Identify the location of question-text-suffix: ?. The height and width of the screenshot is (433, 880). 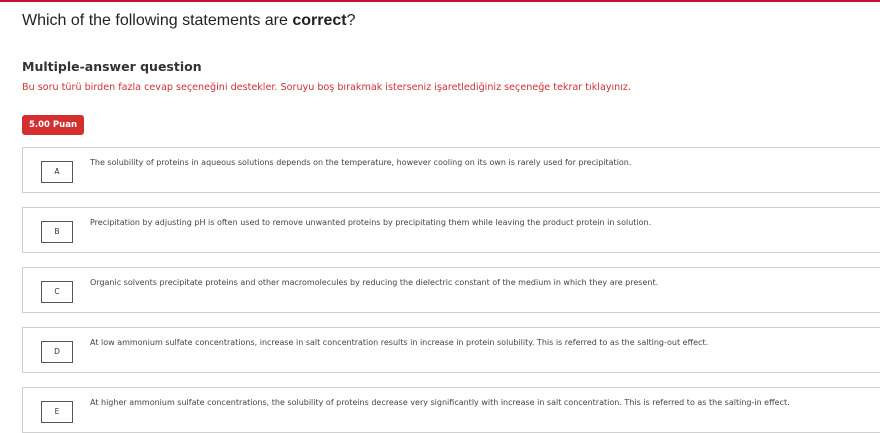
(351, 20).